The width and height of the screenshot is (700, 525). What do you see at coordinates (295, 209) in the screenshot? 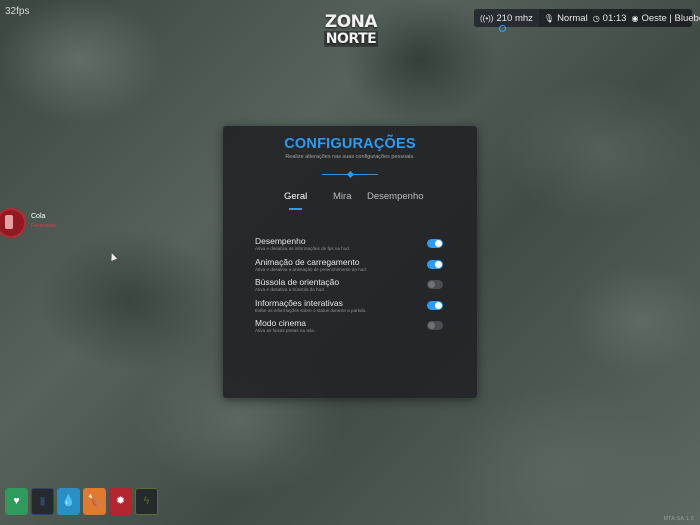
I see `active-tab-indicator` at bounding box center [295, 209].